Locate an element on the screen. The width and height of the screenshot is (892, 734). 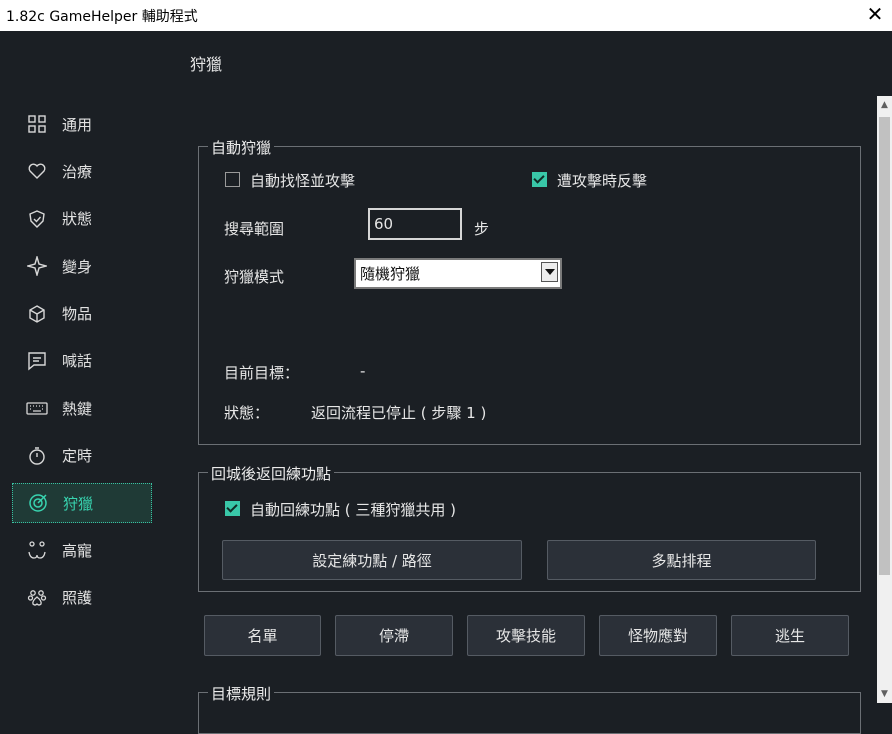
sidebar: 通用 治療 狀態 變身 物品 喊話 熱鍵 定時 狩獵 高寵 照護 is located at coordinates (82, 364).